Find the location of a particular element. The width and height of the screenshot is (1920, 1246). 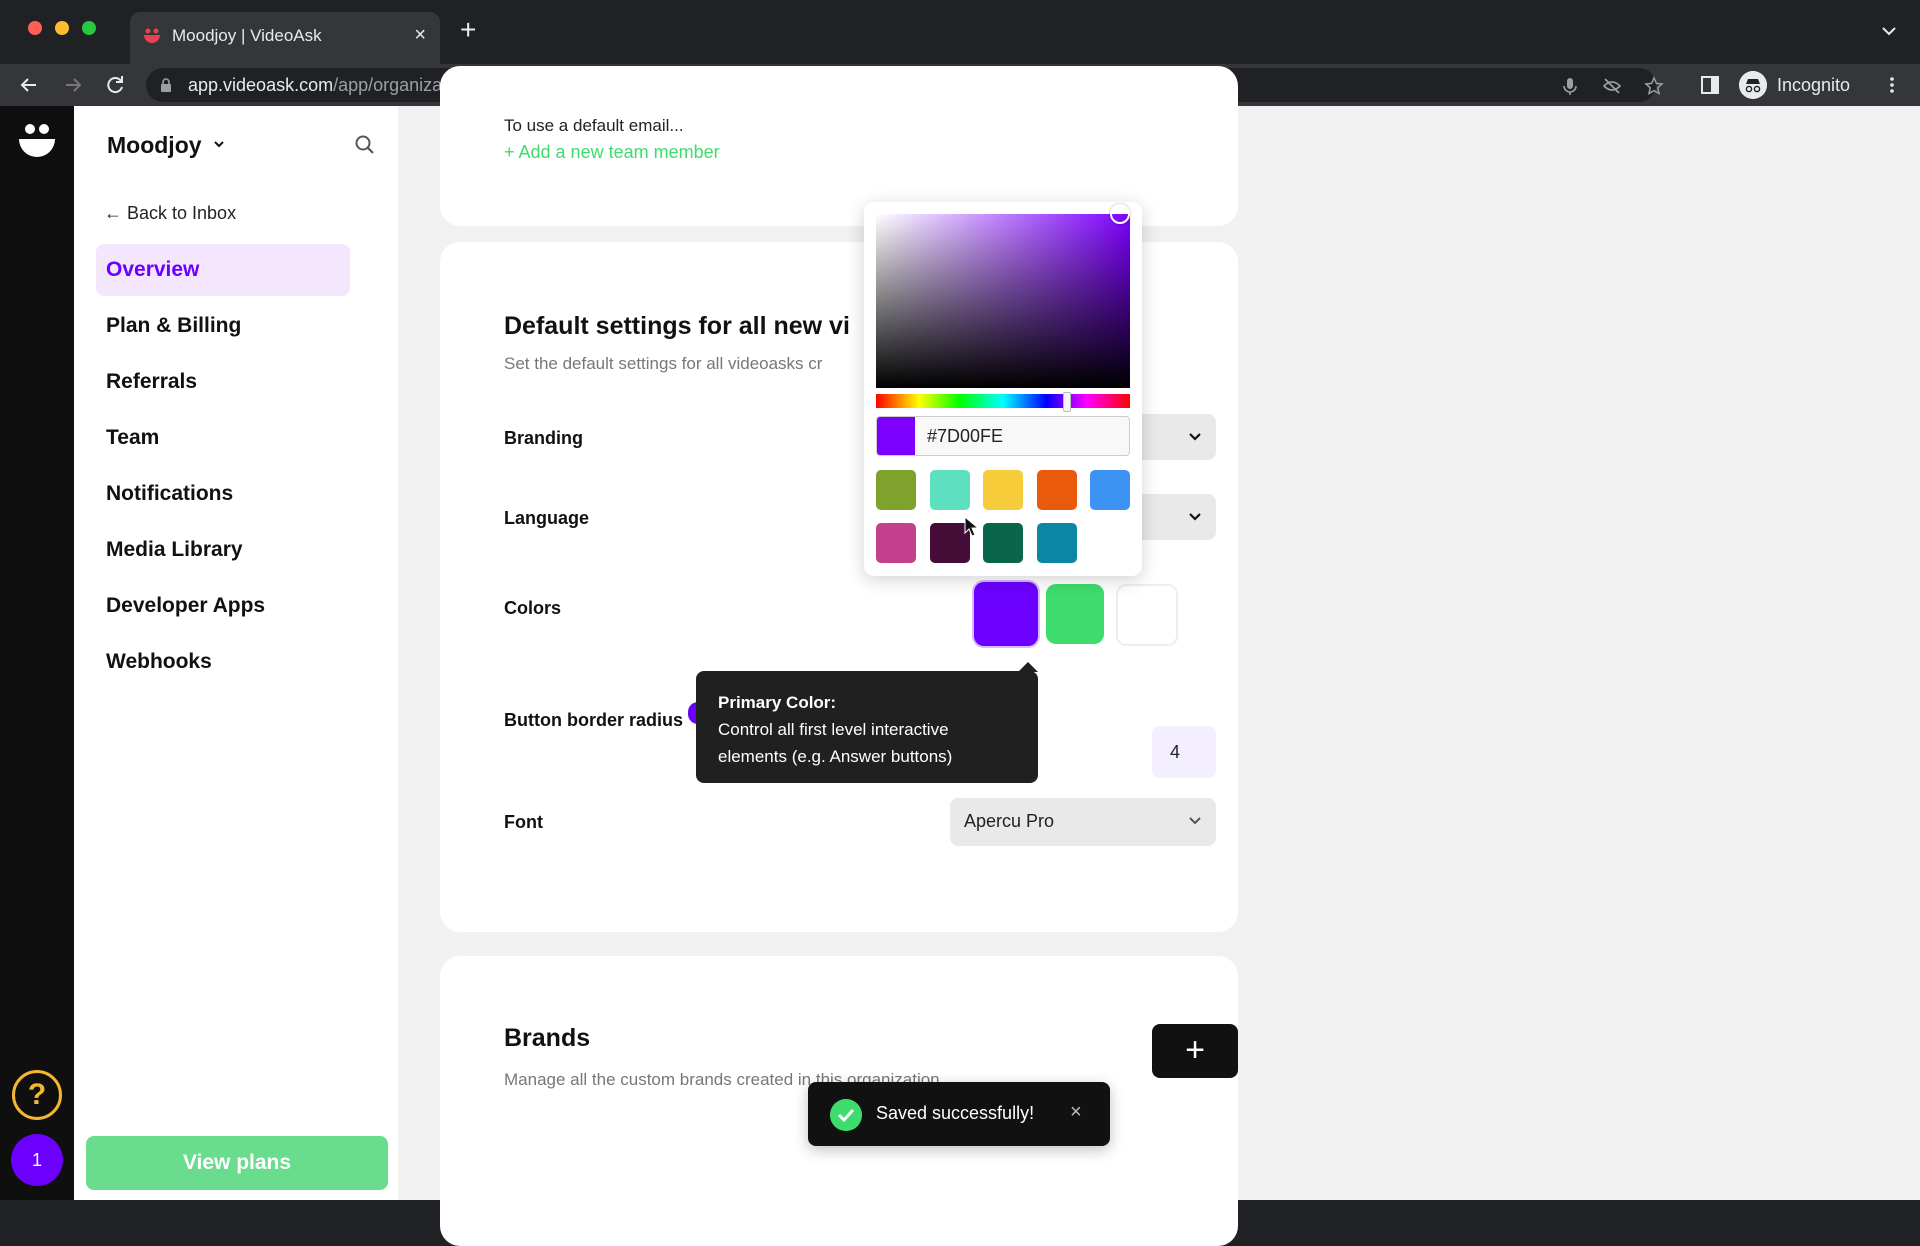

button-border-radius-input: 4 is located at coordinates (1184, 752).